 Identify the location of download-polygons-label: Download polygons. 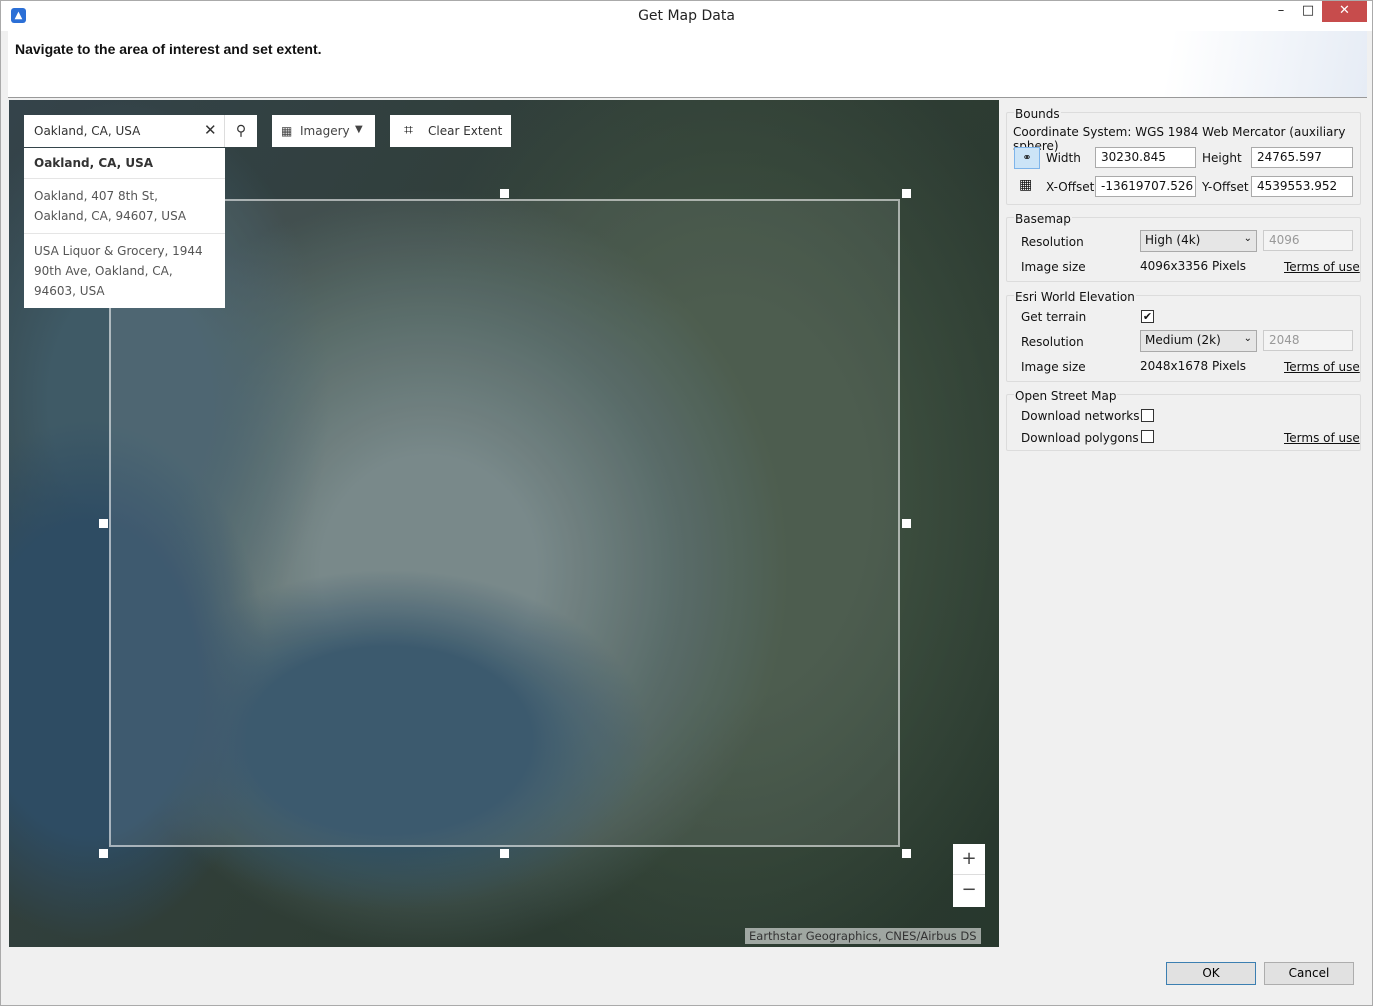
(1080, 438).